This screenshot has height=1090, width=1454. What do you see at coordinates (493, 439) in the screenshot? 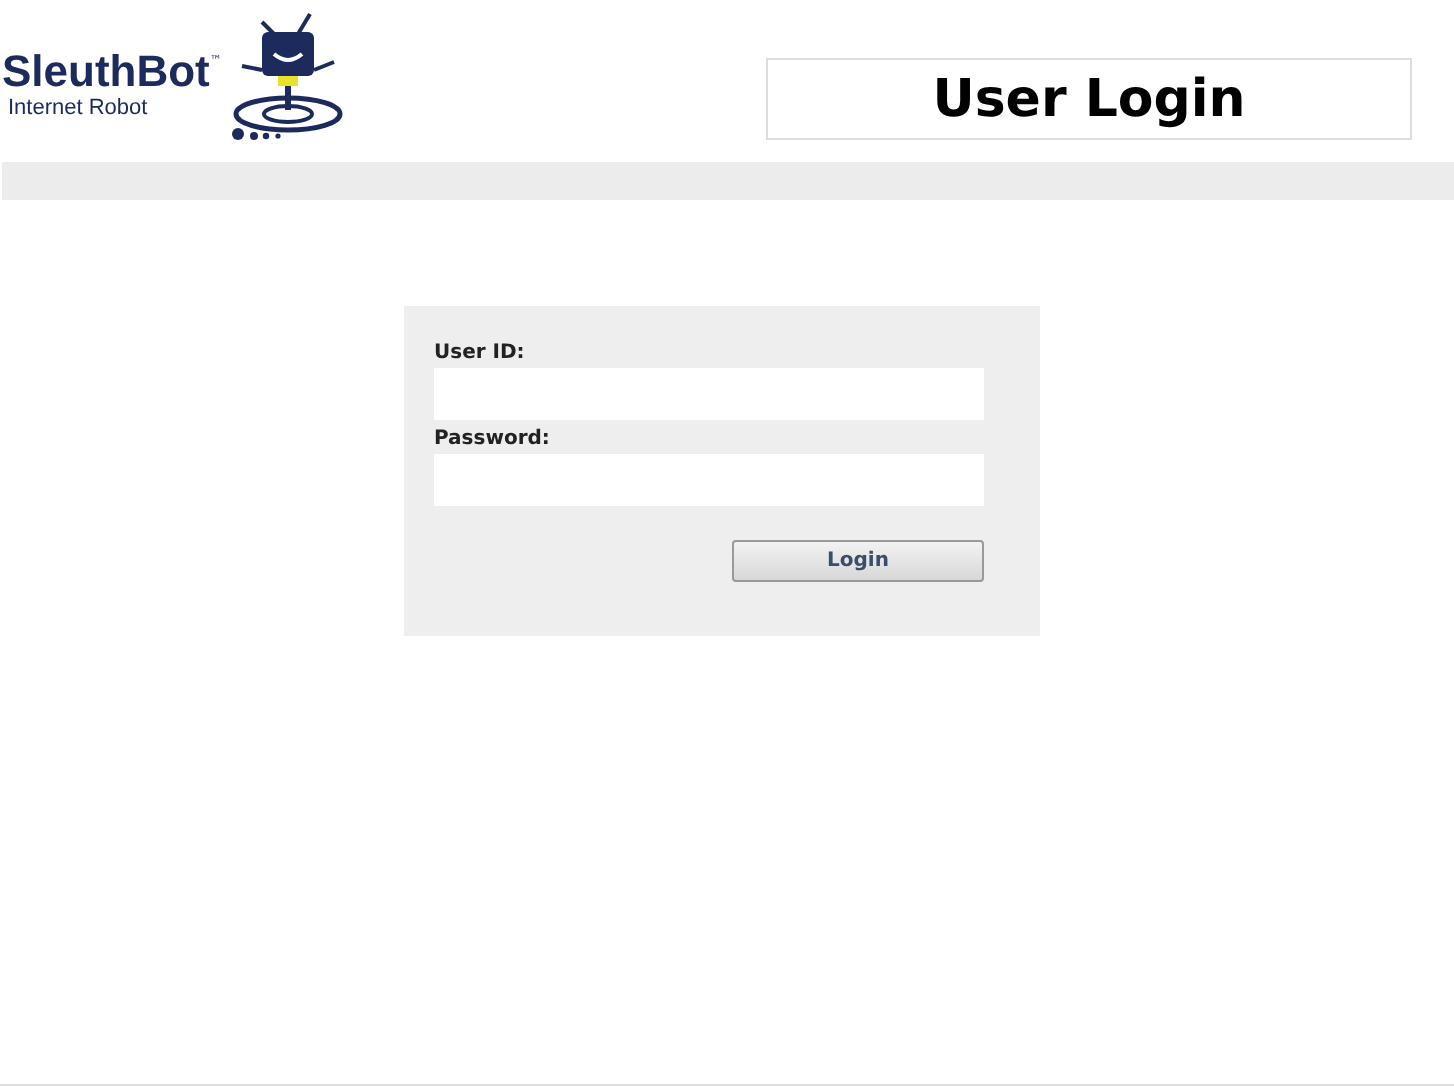
I see `field-label: Password:` at bounding box center [493, 439].